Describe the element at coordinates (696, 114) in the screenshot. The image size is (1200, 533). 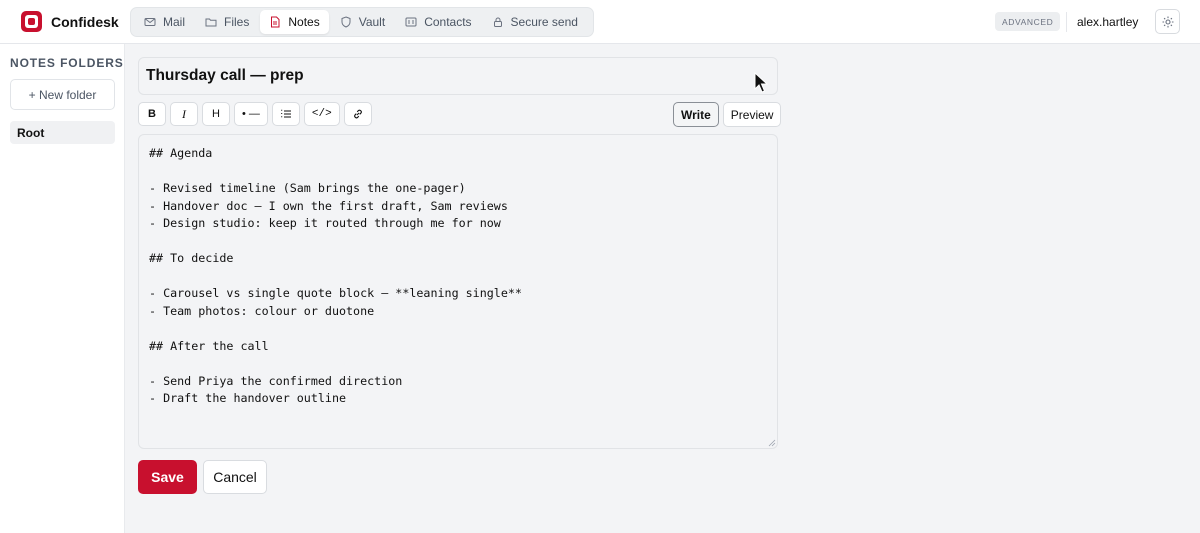
I see `write-mode-button: Write` at that location.